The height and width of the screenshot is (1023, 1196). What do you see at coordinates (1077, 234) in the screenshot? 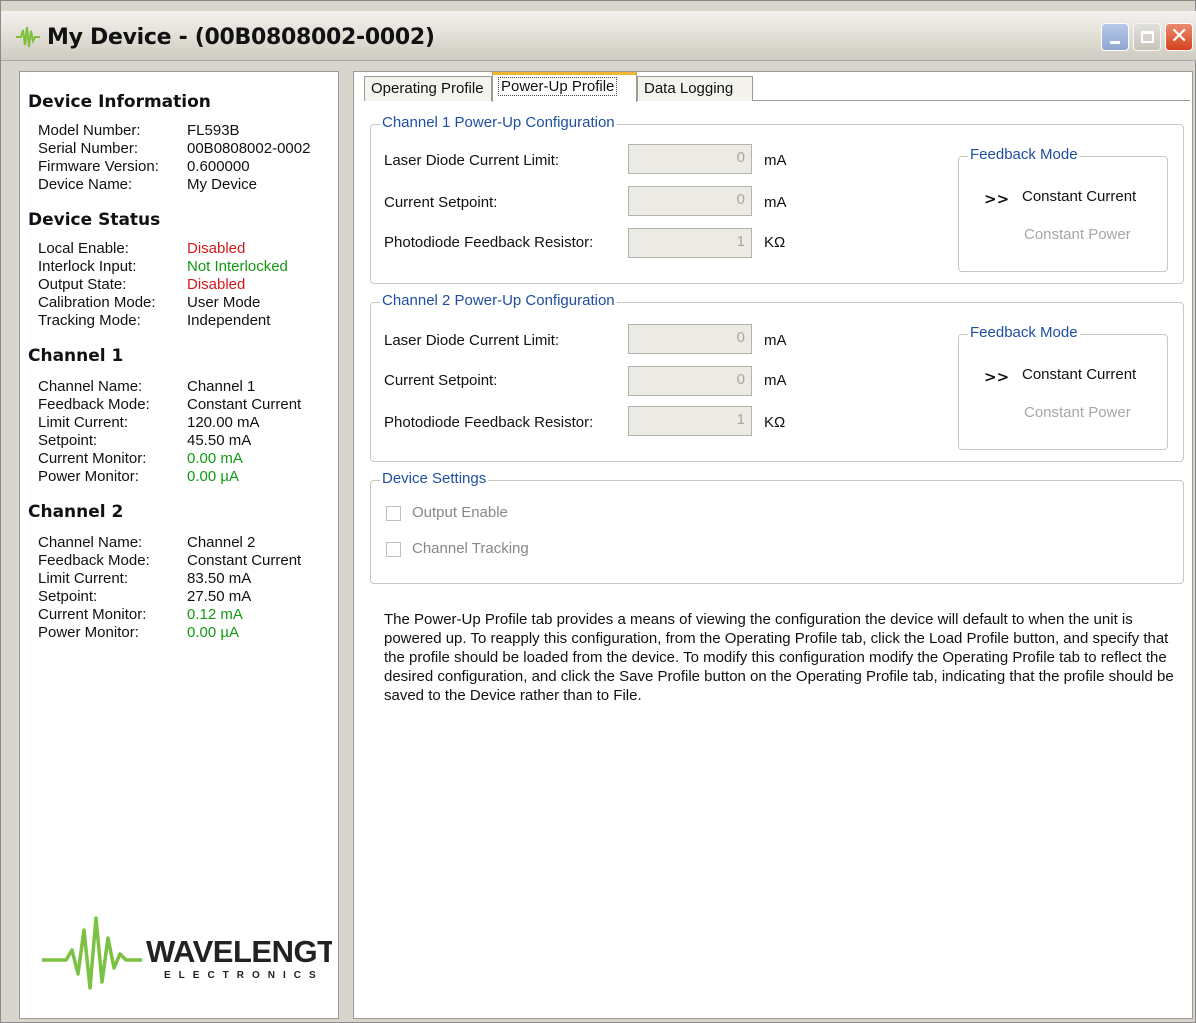
I see `ch1-constant-power-option: Constant Power` at bounding box center [1077, 234].